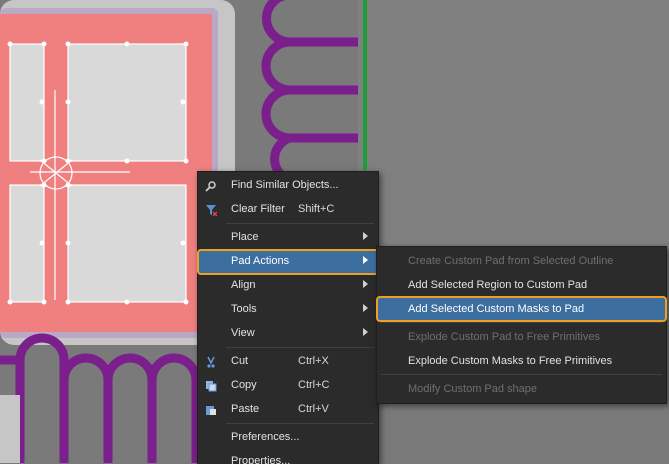  Describe the element at coordinates (211, 386) in the screenshot. I see `copy-icon` at that location.